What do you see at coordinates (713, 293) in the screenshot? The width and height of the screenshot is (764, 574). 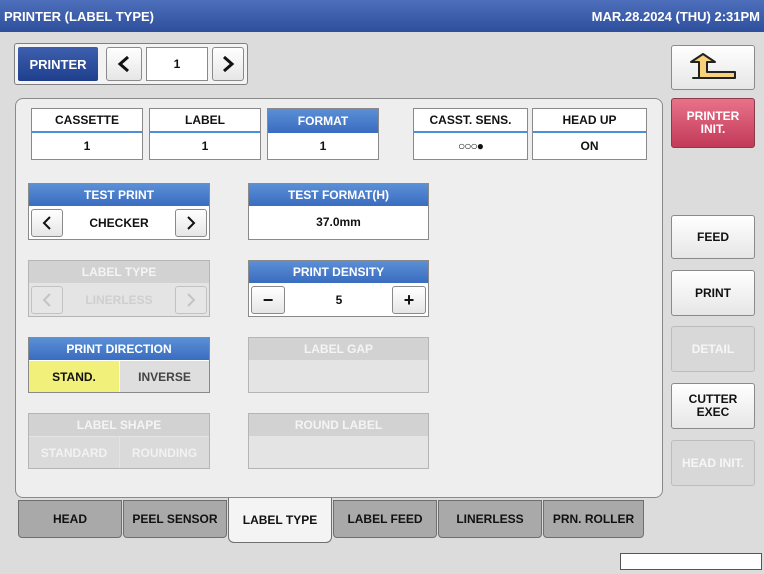 I see `print-button: PRINT` at bounding box center [713, 293].